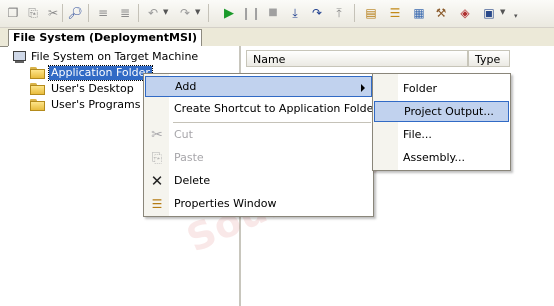 Image resolution: width=554 pixels, height=306 pixels. Describe the element at coordinates (502, 12) in the screenshot. I see `command-dropdown-icon: ▼` at that location.